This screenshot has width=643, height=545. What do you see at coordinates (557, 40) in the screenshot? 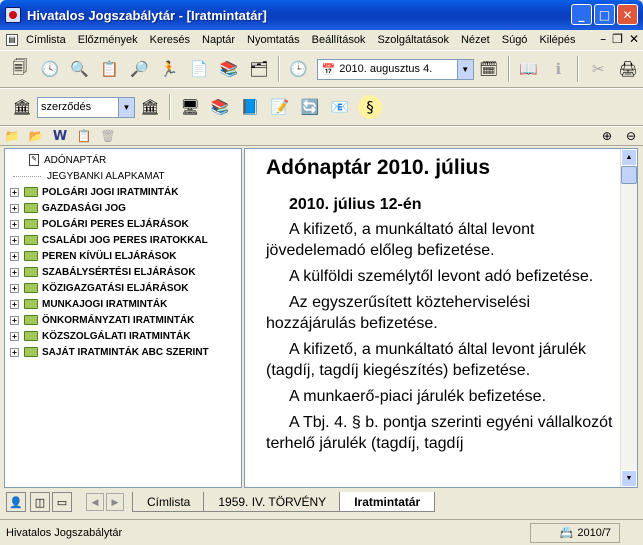
I see `menu-kilepes: Kilépés` at bounding box center [557, 40].